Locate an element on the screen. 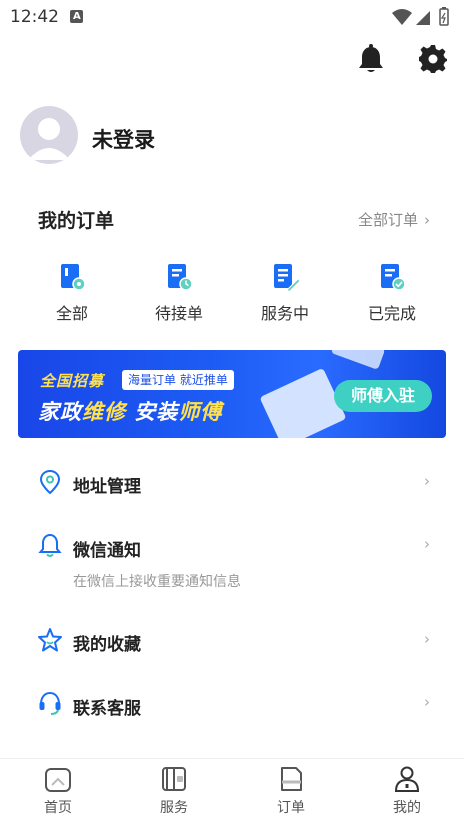 The width and height of the screenshot is (464, 824). person-icon is located at coordinates (407, 779).